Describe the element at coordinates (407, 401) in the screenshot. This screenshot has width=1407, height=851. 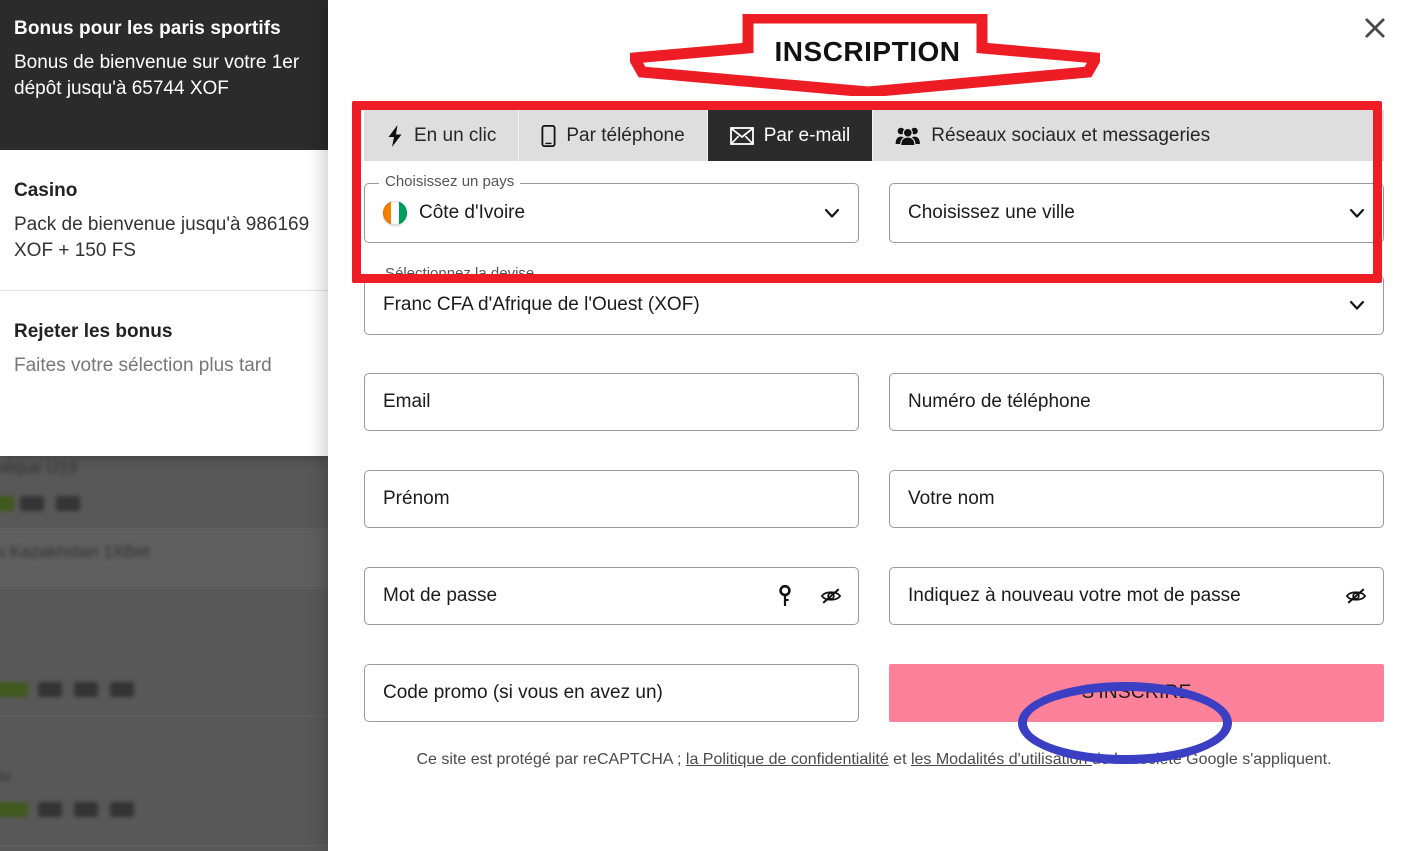
I see `email-field-placeholder: Email` at that location.